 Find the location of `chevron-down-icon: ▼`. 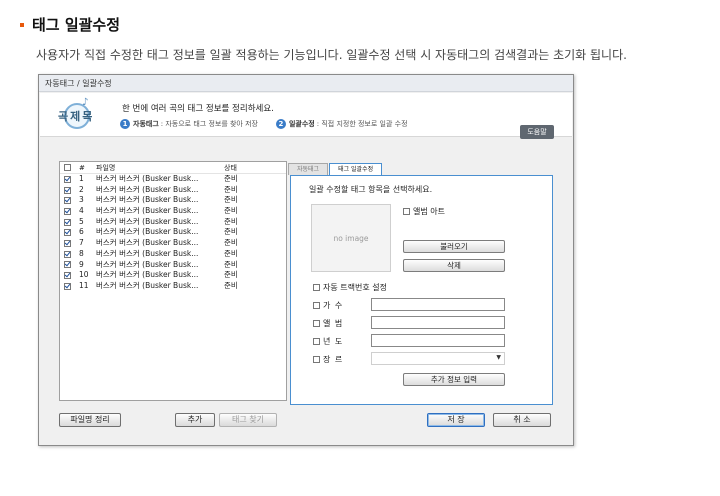

chevron-down-icon: ▼ is located at coordinates (498, 357).